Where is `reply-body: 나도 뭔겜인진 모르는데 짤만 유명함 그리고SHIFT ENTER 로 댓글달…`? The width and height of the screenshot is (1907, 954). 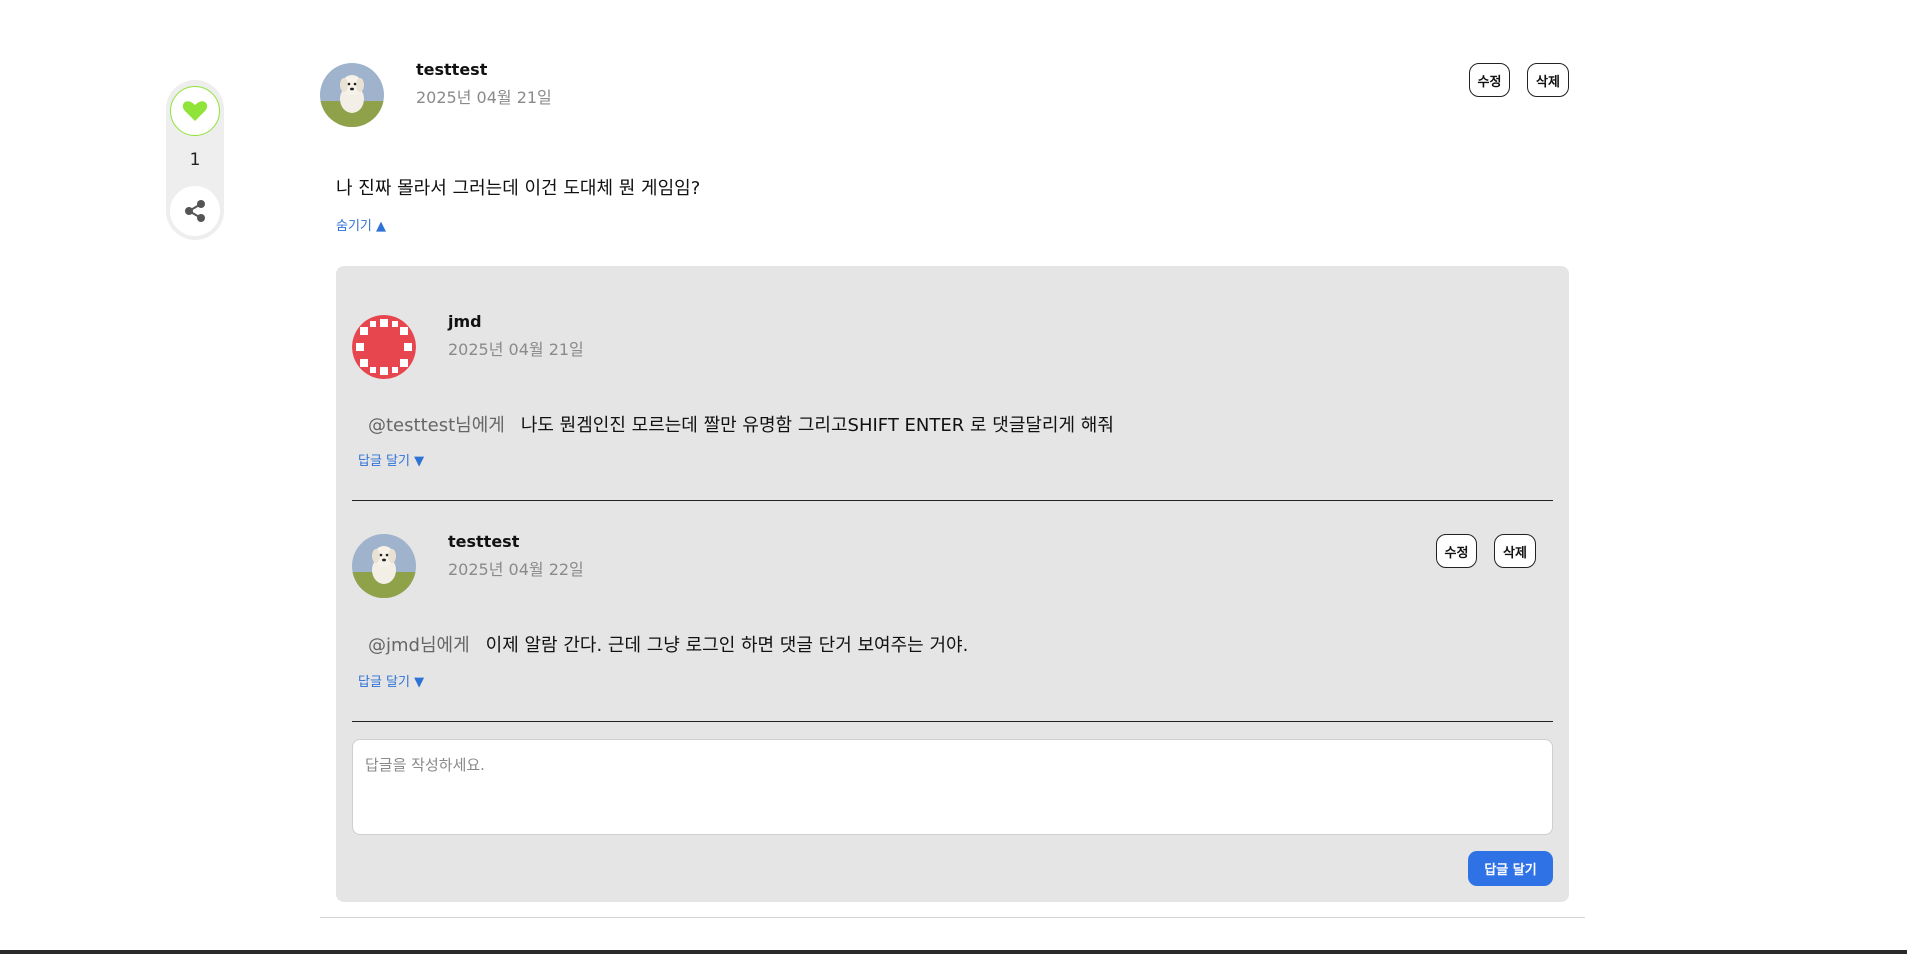 reply-body: 나도 뭔겜인진 모르는데 짤만 유명함 그리고SHIFT ENTER 로 댓글달… is located at coordinates (817, 425).